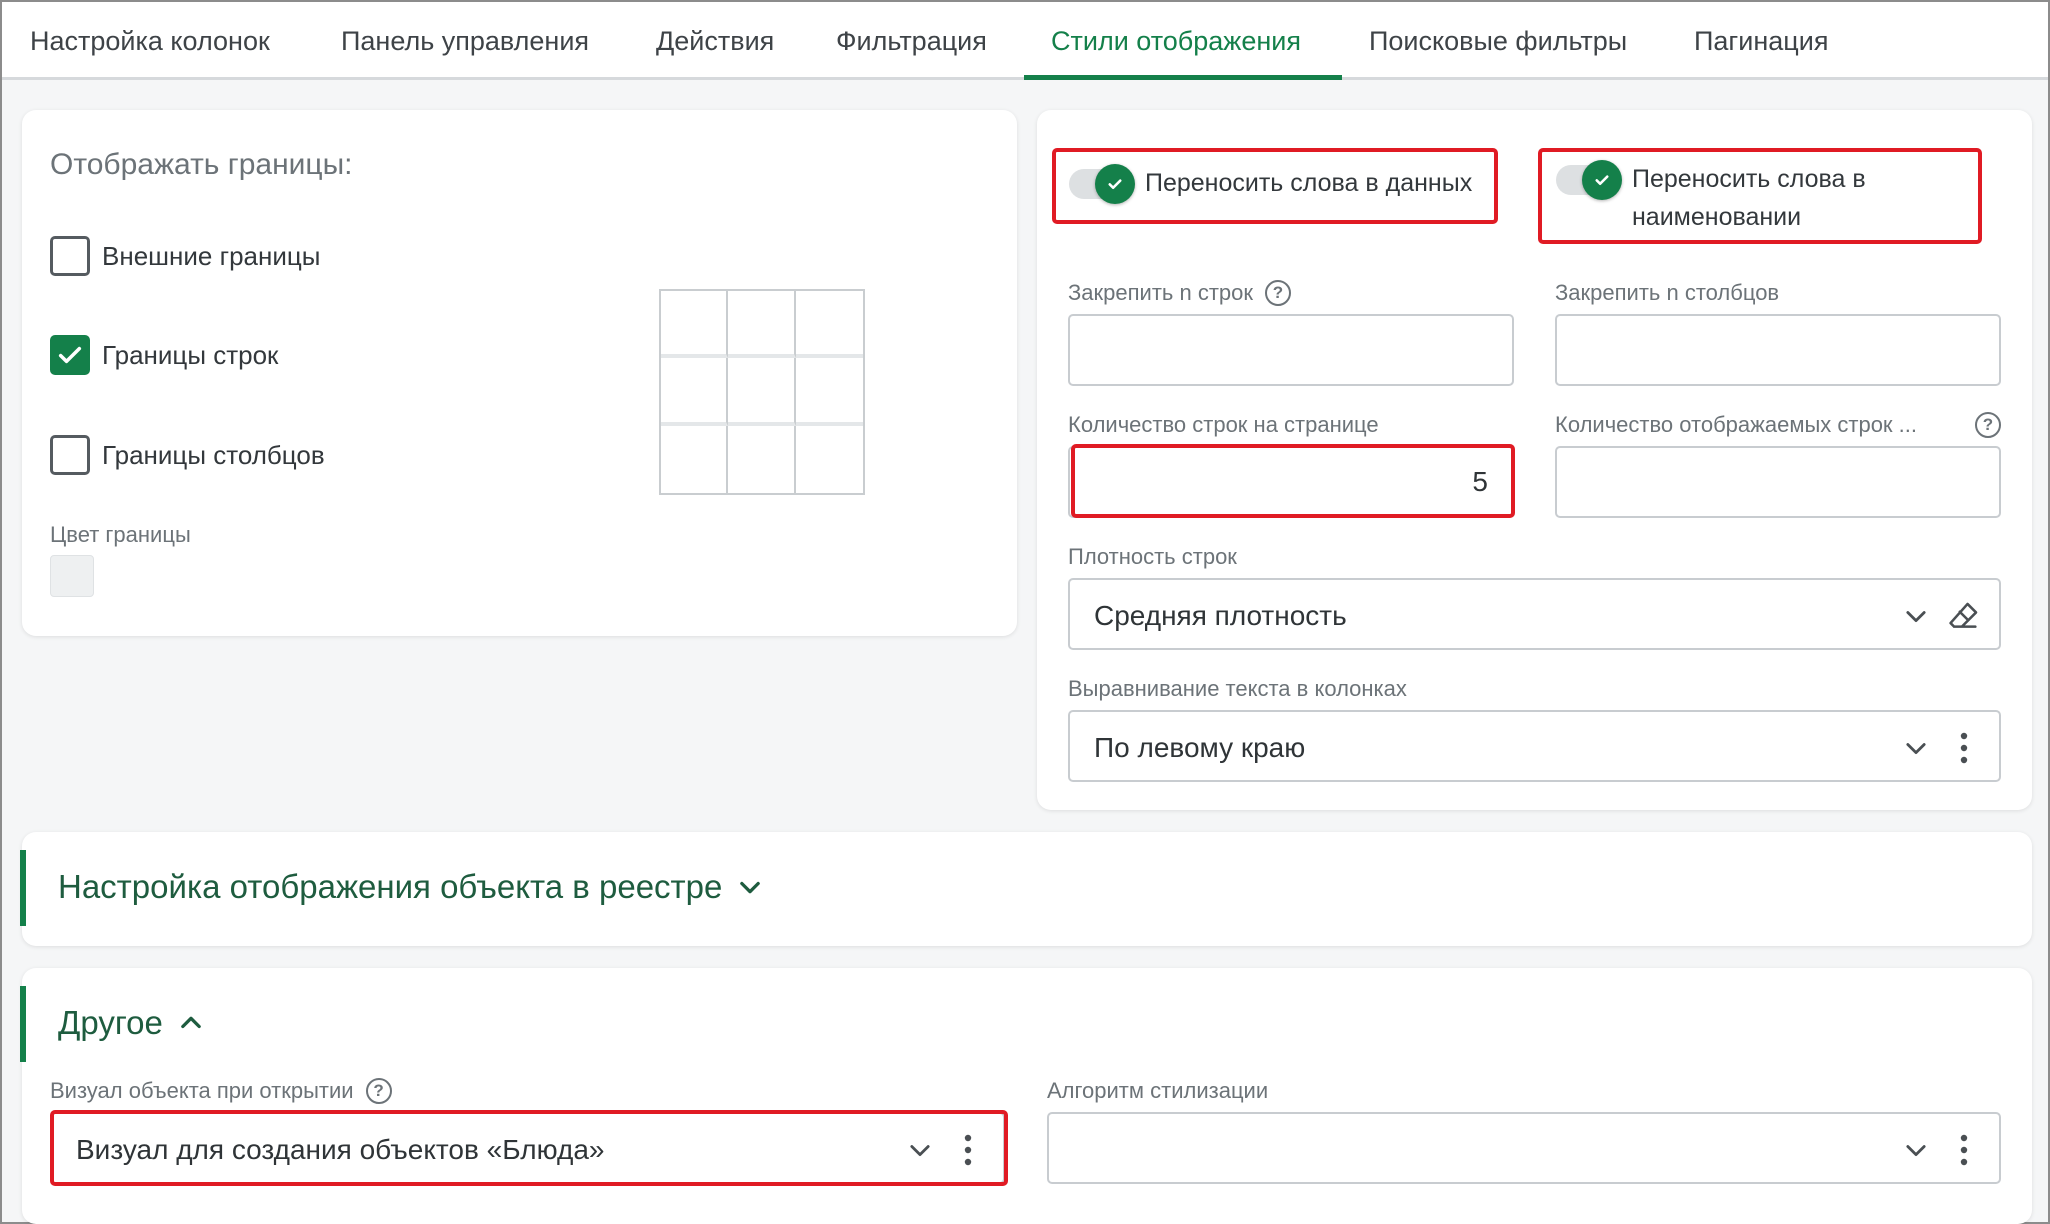  I want to click on wrap-name-toggle: Переносить слова в наименовании, so click(1744, 198).